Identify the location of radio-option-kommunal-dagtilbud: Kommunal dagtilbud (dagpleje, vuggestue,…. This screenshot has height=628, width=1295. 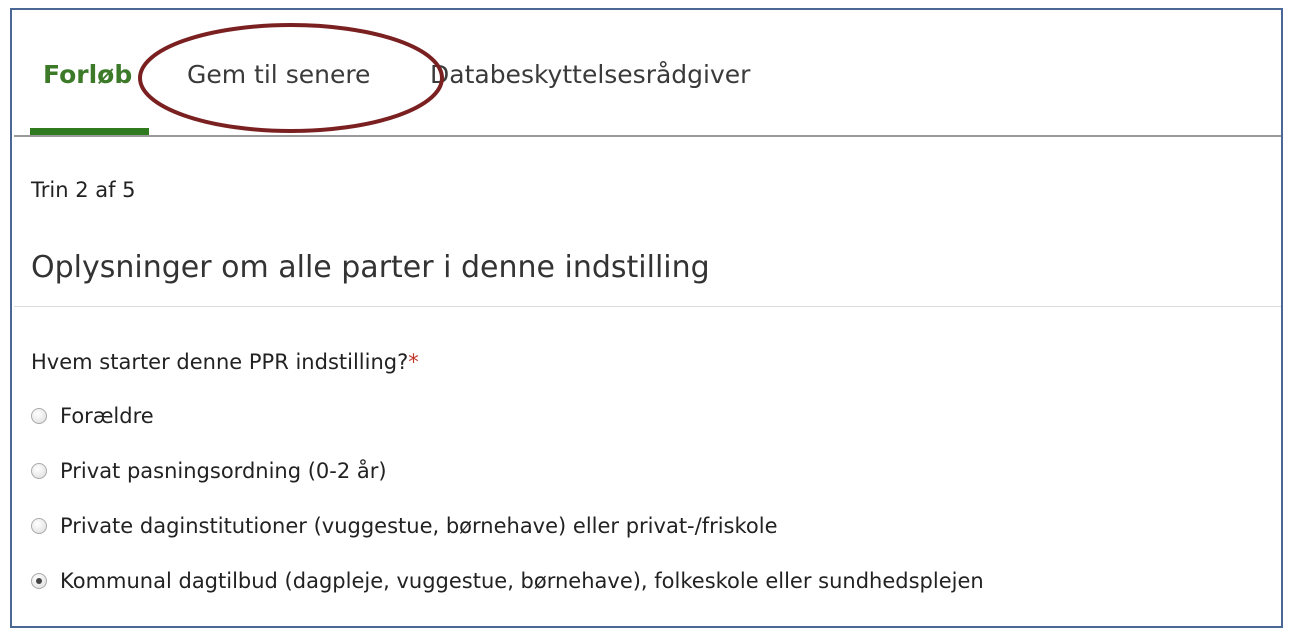
(507, 581).